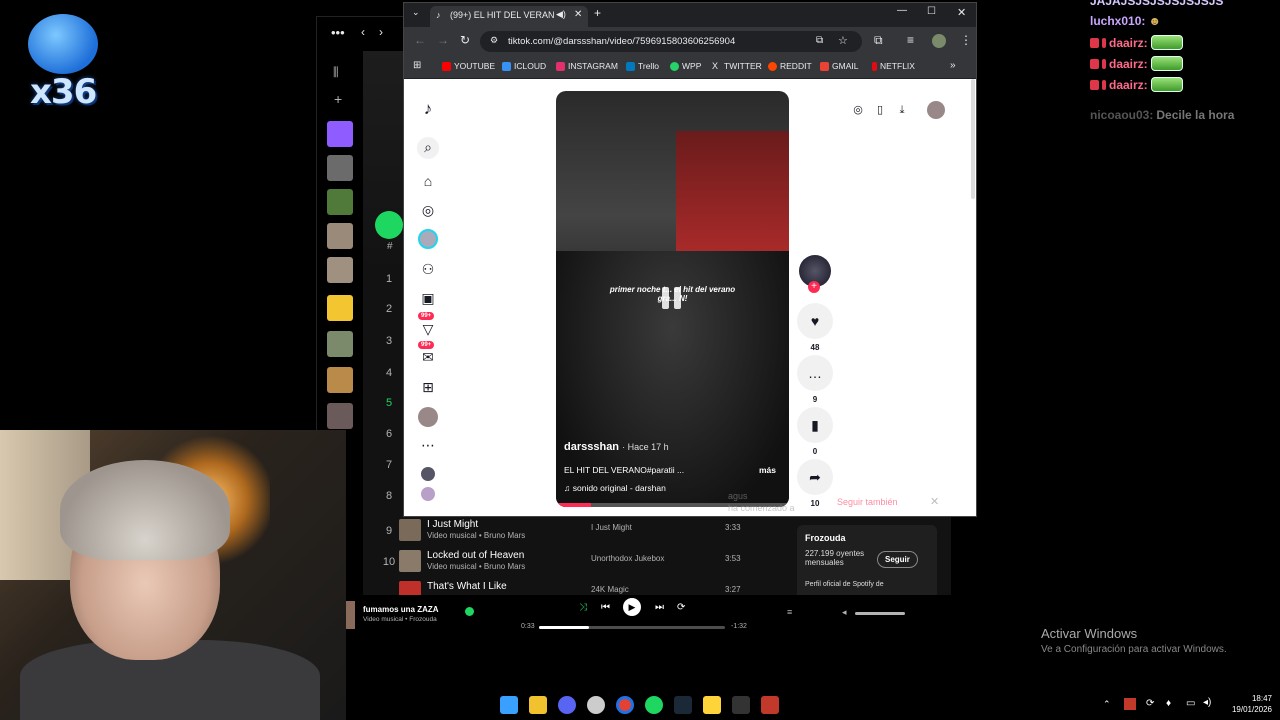 The image size is (1280, 720). I want to click on play-pause-button: ▶, so click(632, 607).